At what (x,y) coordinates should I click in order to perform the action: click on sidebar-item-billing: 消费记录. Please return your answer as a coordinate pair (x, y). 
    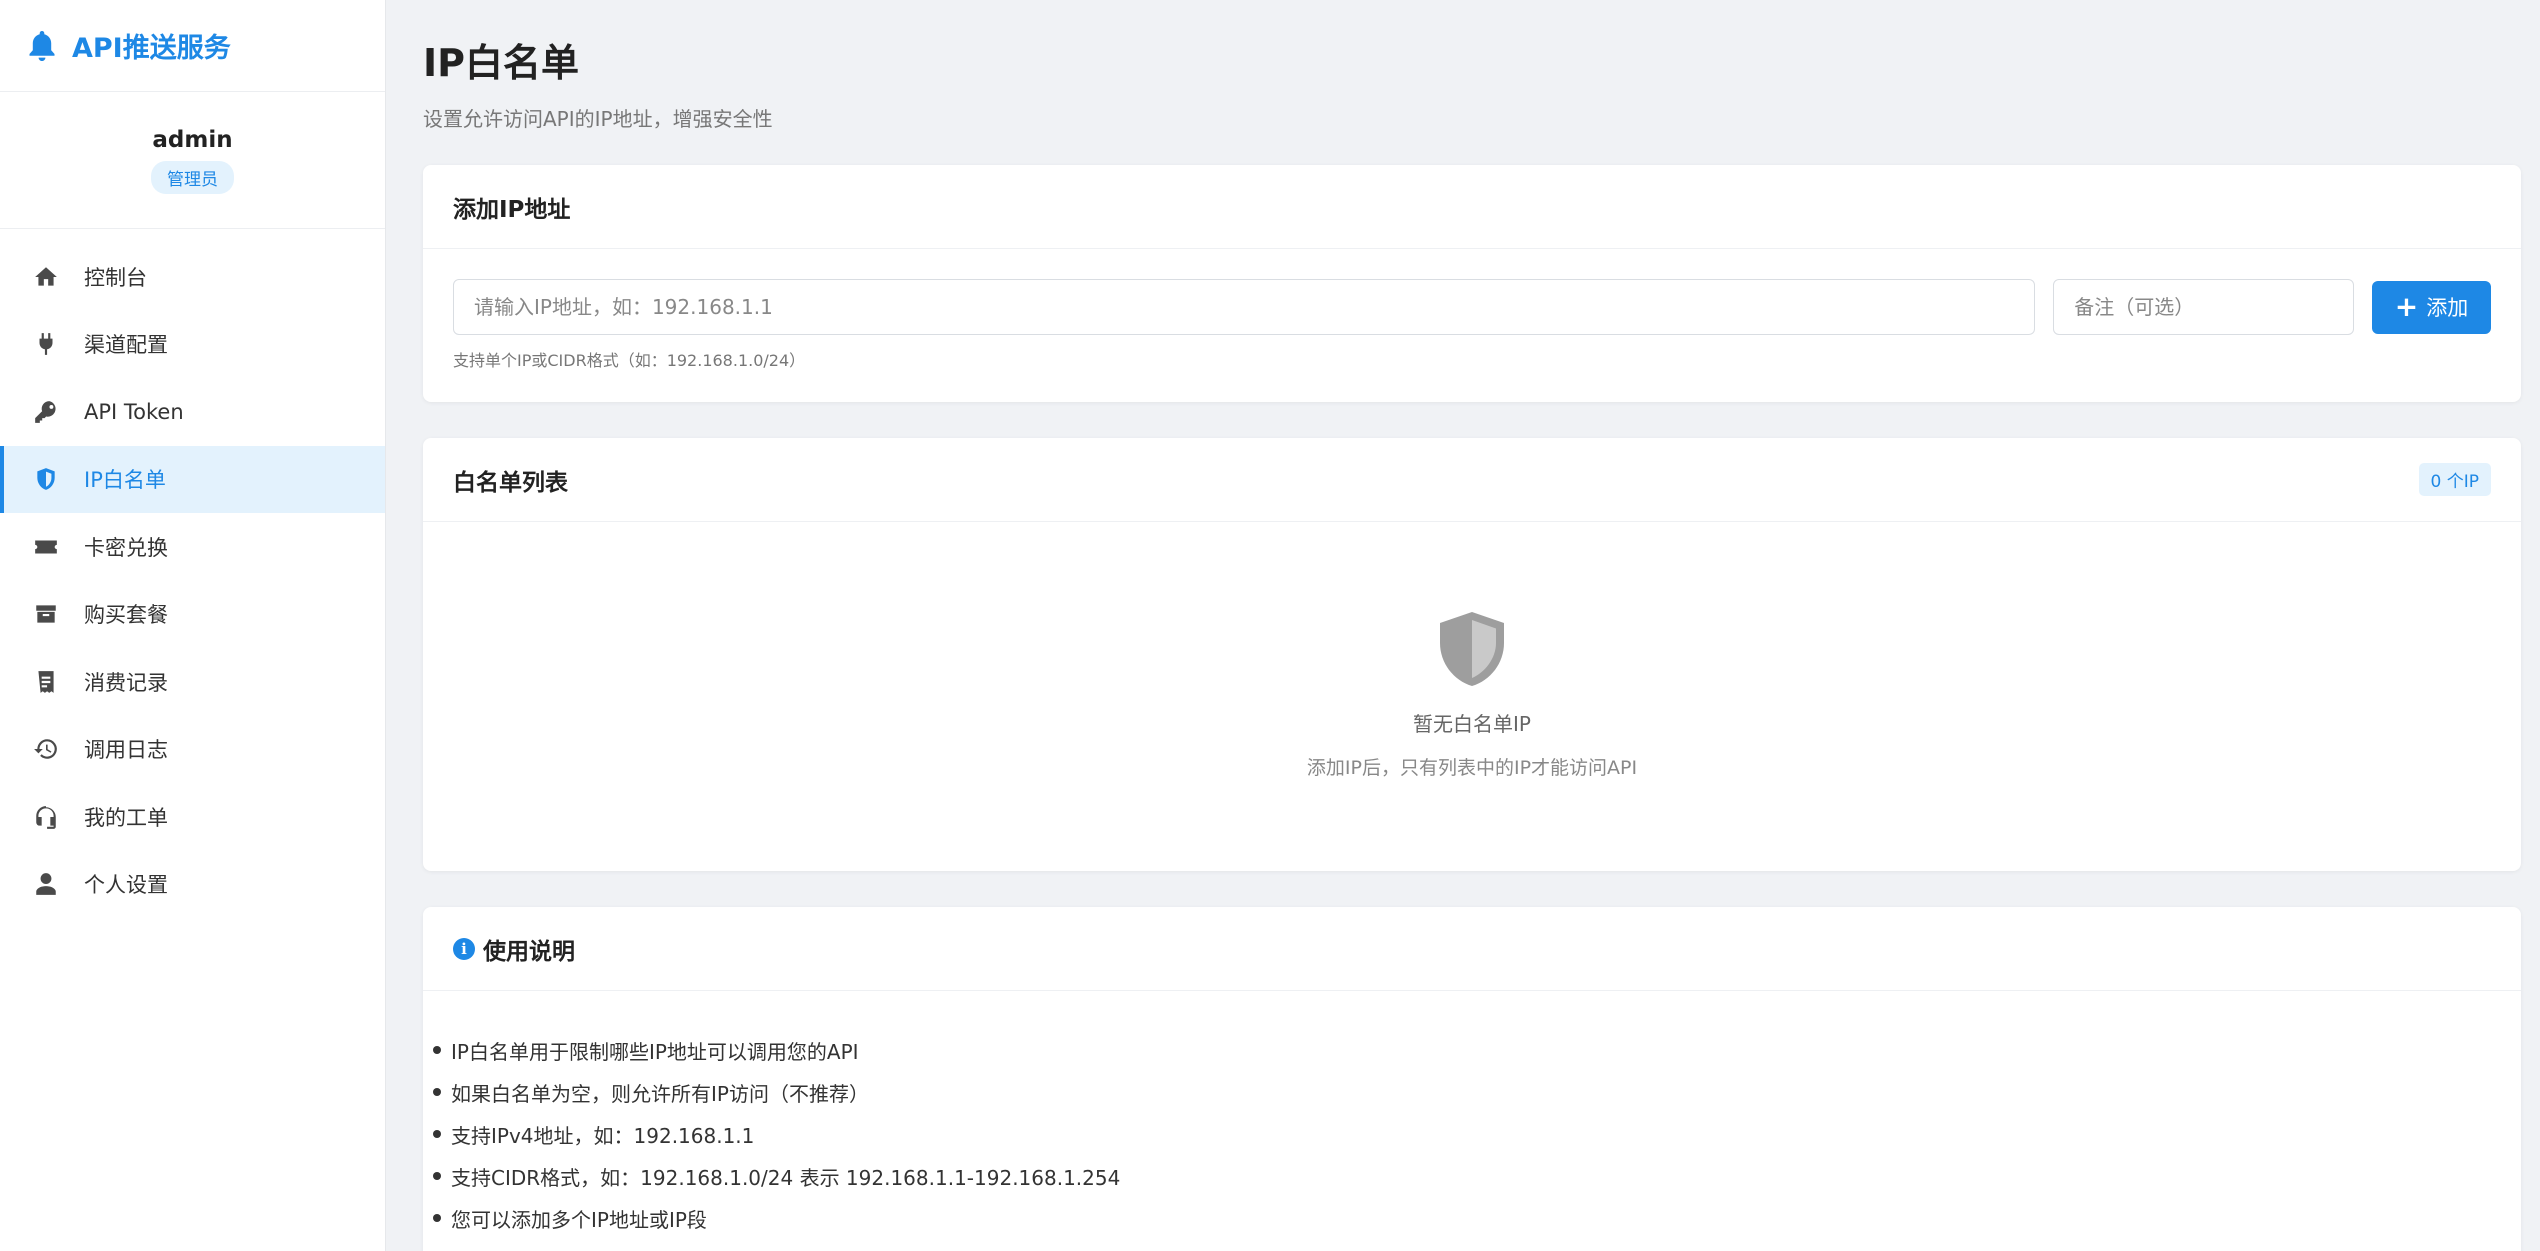
    Looking at the image, I should click on (192, 682).